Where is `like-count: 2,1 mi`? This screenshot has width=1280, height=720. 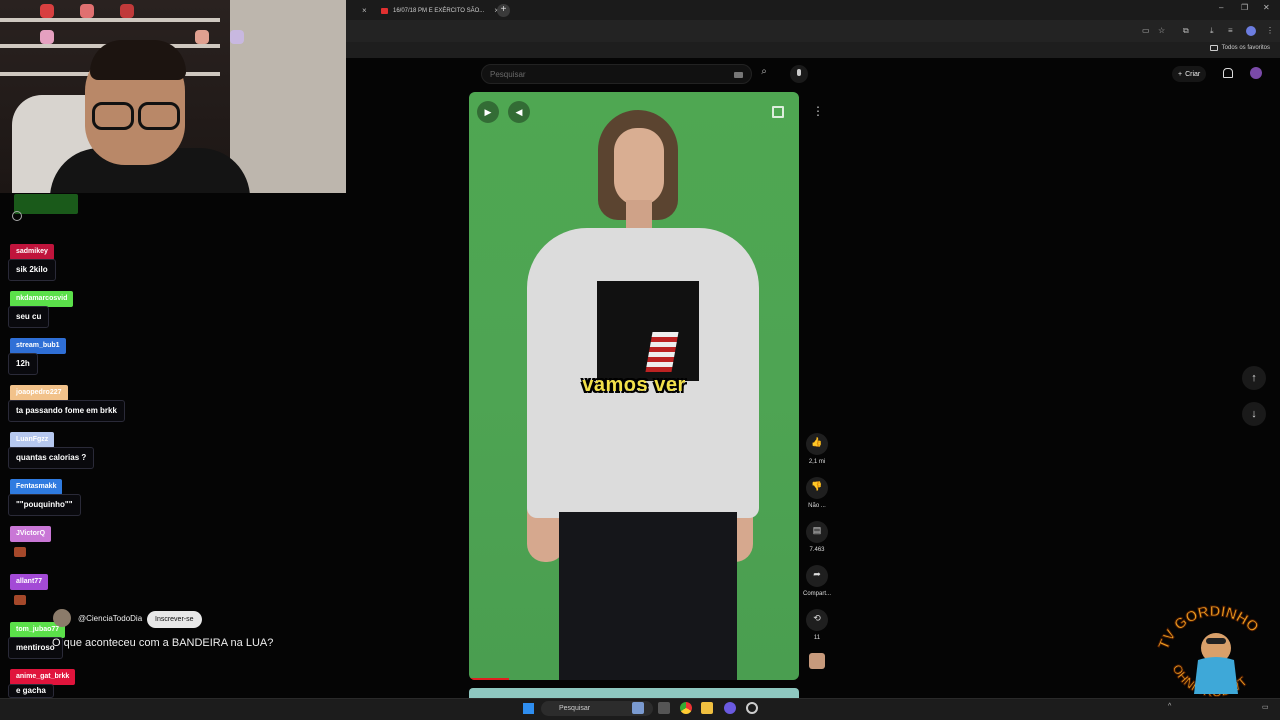 like-count: 2,1 mi is located at coordinates (817, 462).